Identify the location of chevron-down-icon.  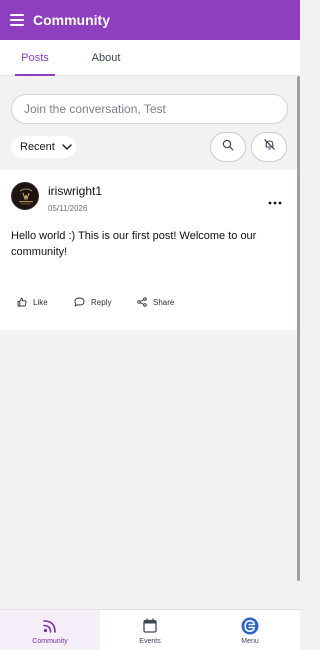
(67, 147).